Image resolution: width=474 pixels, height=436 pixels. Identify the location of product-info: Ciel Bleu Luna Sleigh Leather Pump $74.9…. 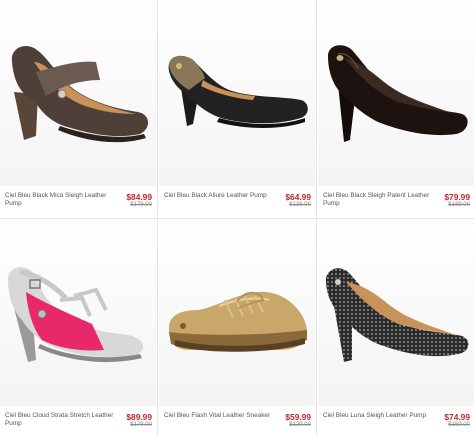
(396, 421).